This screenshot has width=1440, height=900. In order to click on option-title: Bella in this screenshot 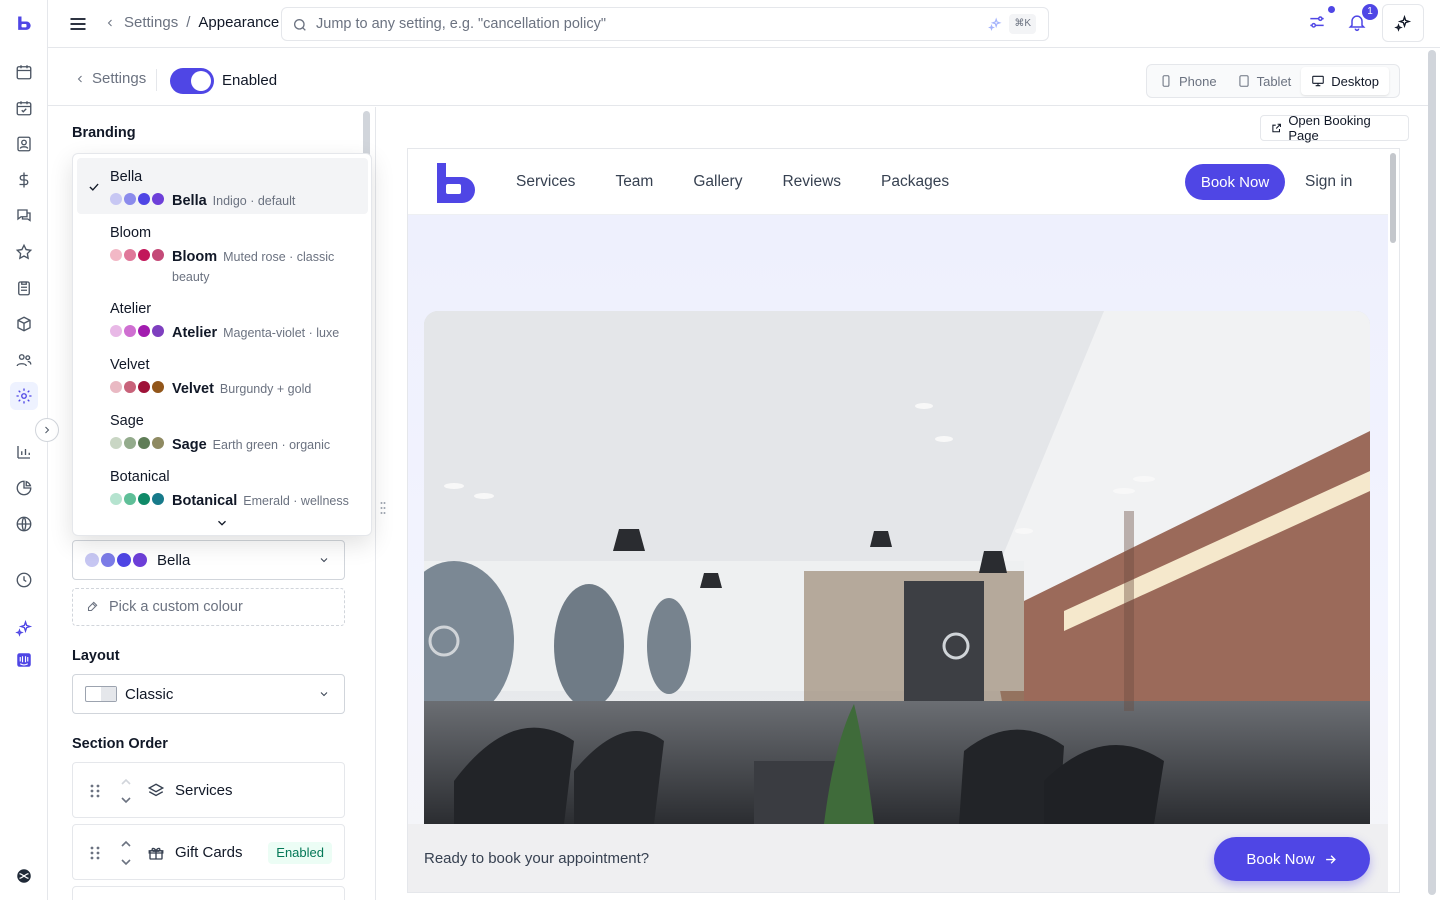, I will do `click(189, 201)`.